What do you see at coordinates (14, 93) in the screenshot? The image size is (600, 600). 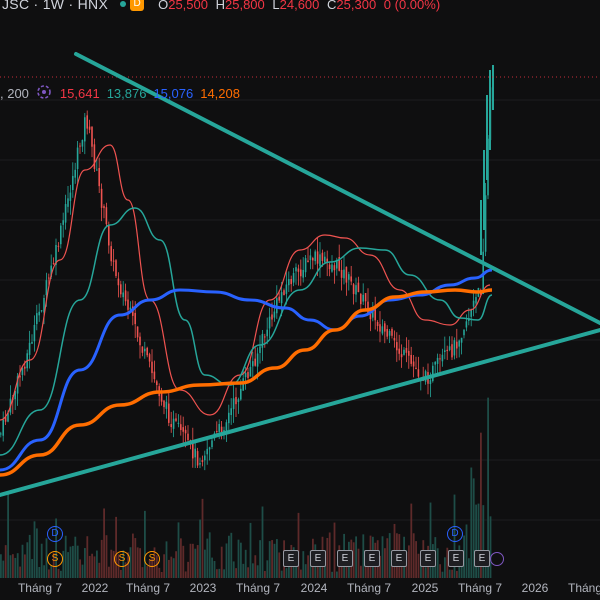 I see `ma-params: , 200` at bounding box center [14, 93].